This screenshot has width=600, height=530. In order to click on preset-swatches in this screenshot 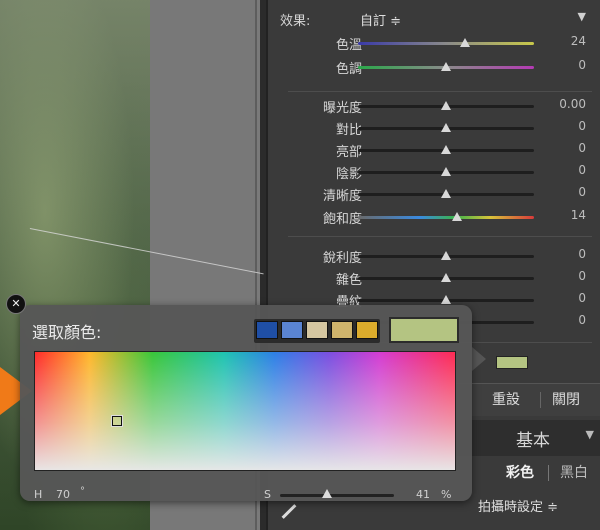, I will do `click(317, 331)`.